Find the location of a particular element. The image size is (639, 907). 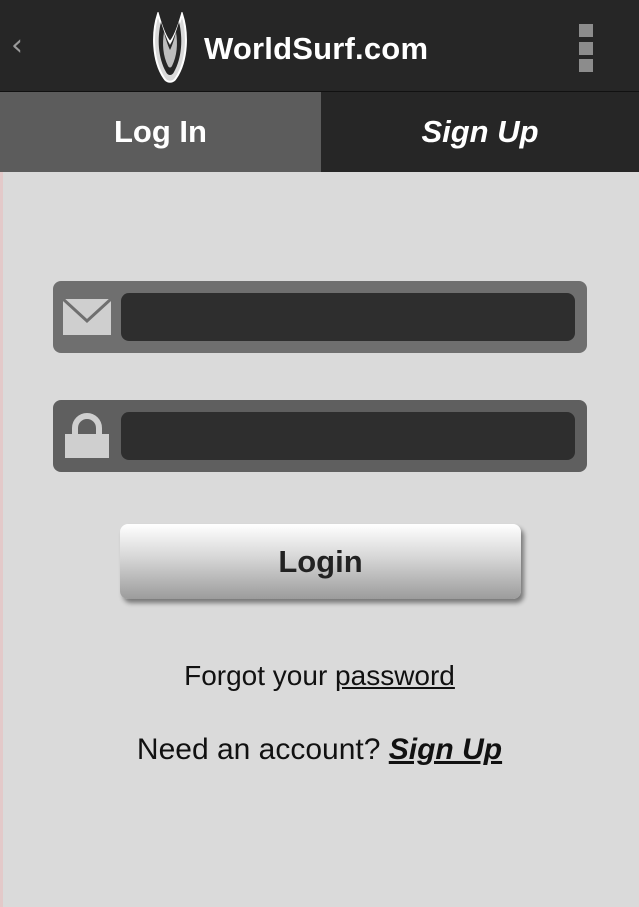

need-account-text: Need an account? Sign Up is located at coordinates (319, 750).